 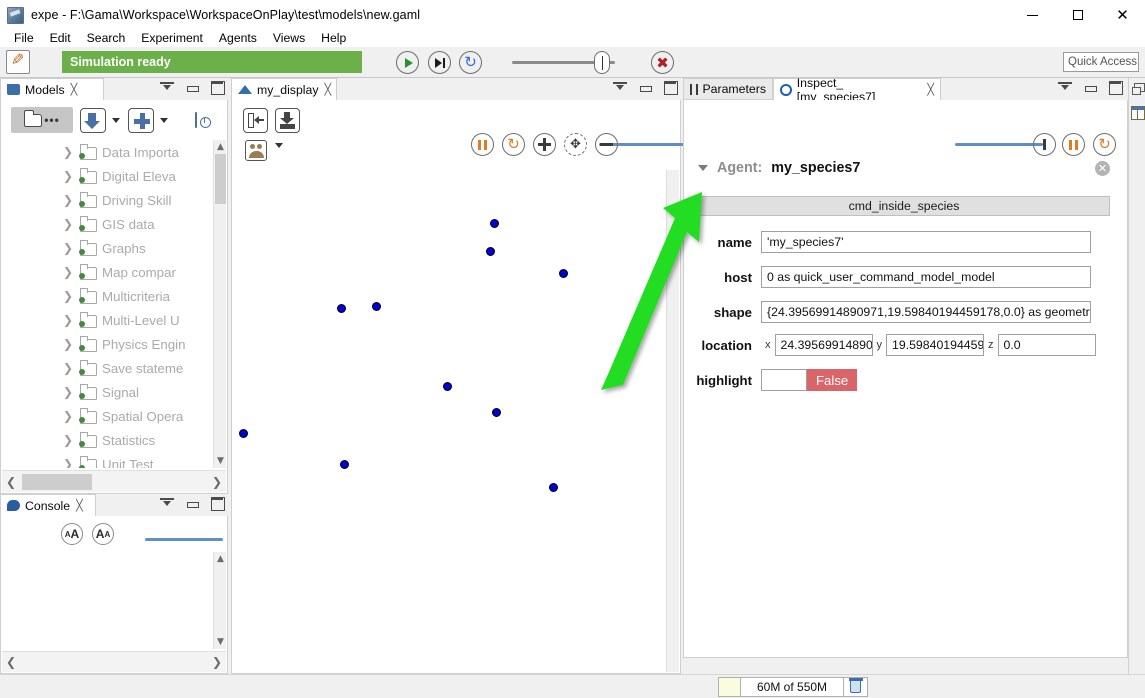 I want to click on tab-models: Models ╳, so click(x=52, y=89).